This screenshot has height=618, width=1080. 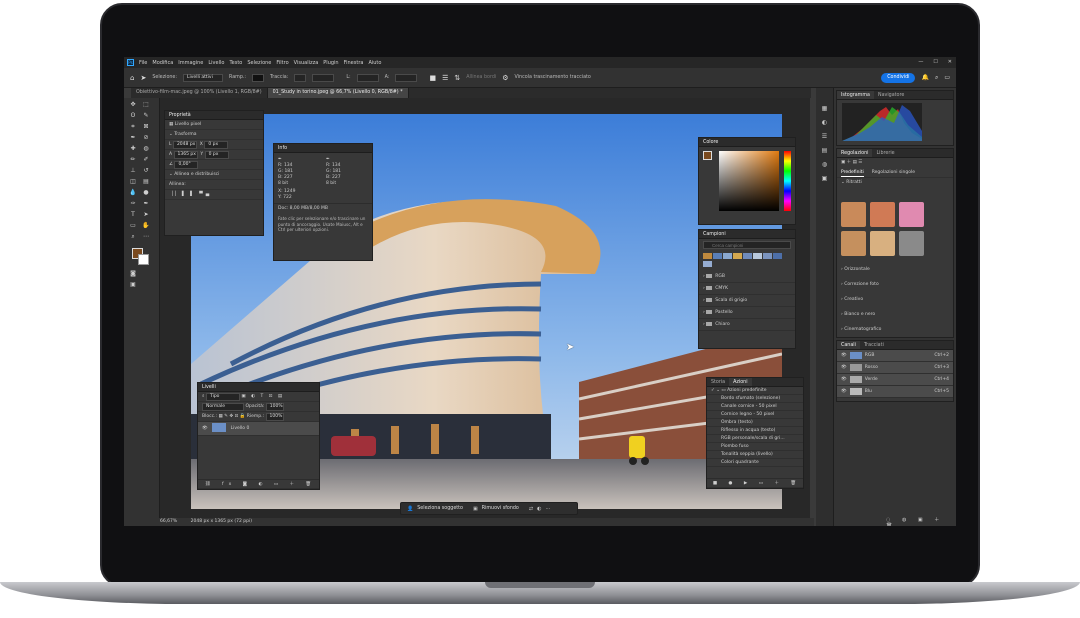 I want to click on align-edges-checkbox: Allinea bordi, so click(x=481, y=77).